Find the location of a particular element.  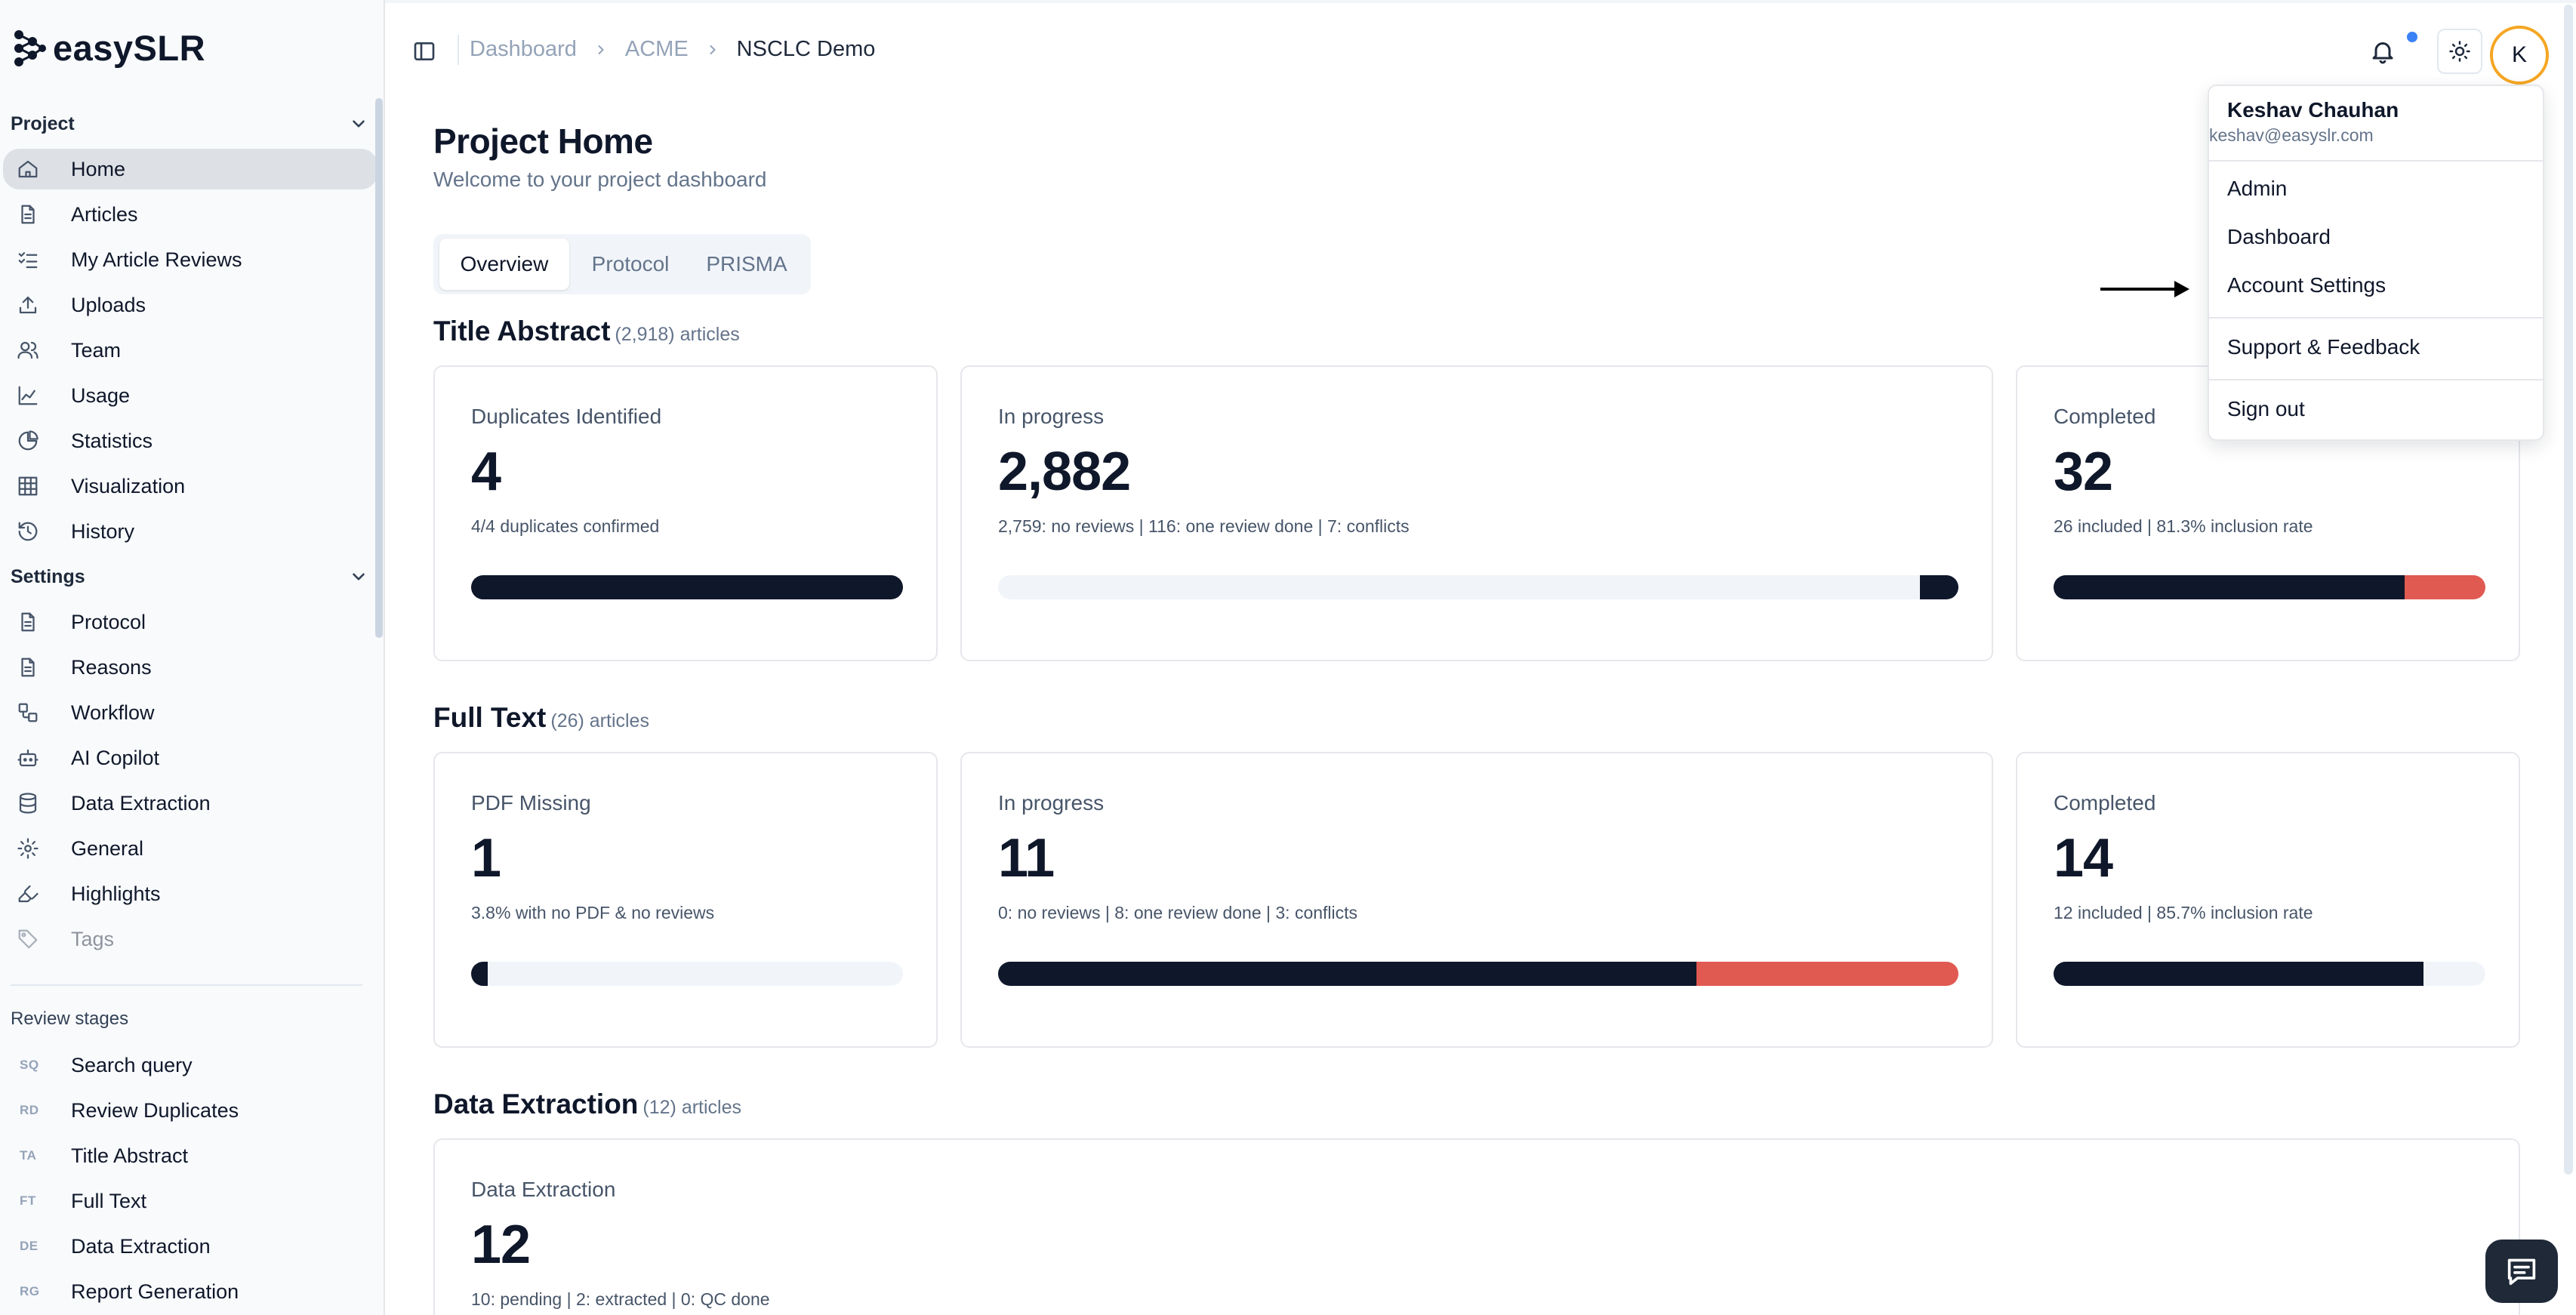

settings-section-label: Settings is located at coordinates (48, 576).